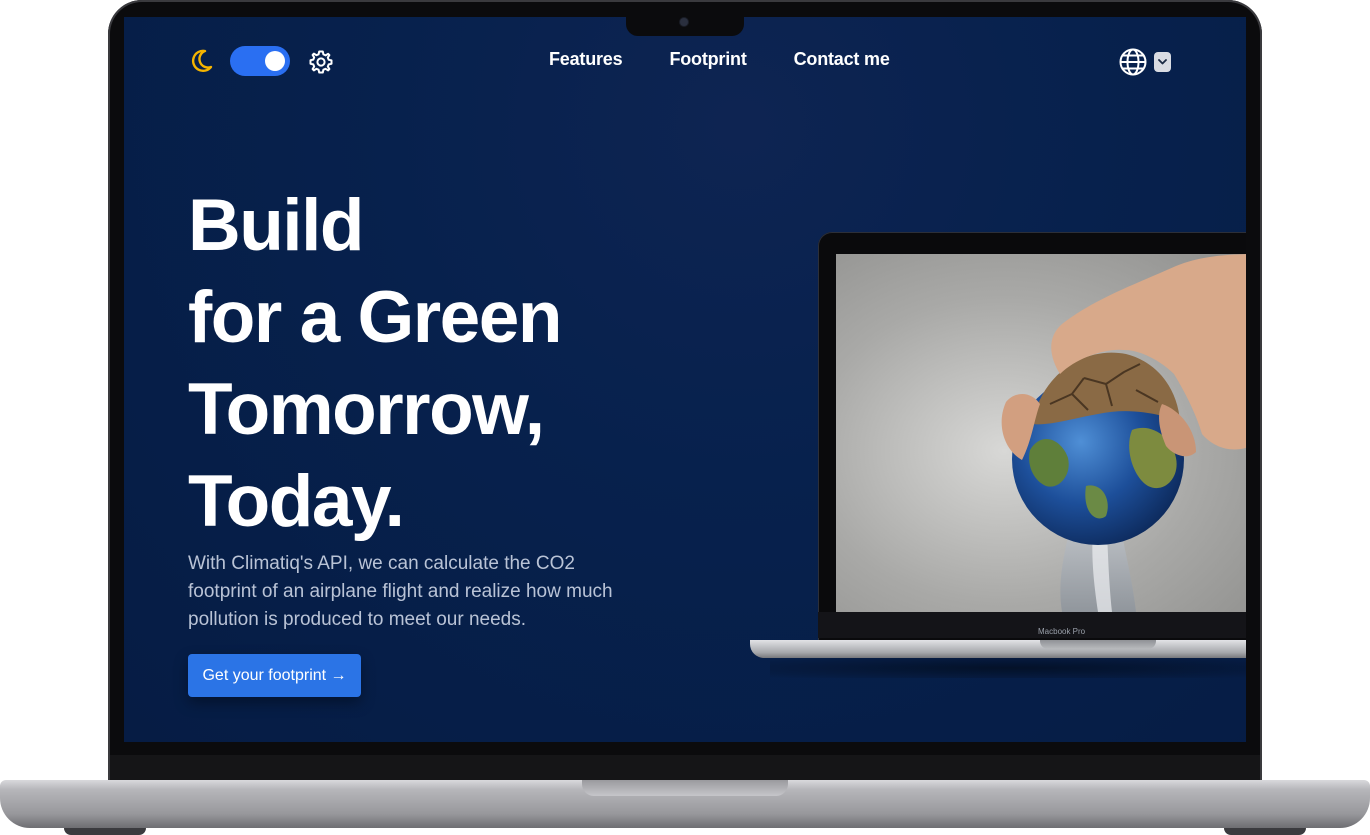 Image resolution: width=1370 pixels, height=835 pixels. What do you see at coordinates (1032, 625) in the screenshot?
I see `hero-laptop-chin` at bounding box center [1032, 625].